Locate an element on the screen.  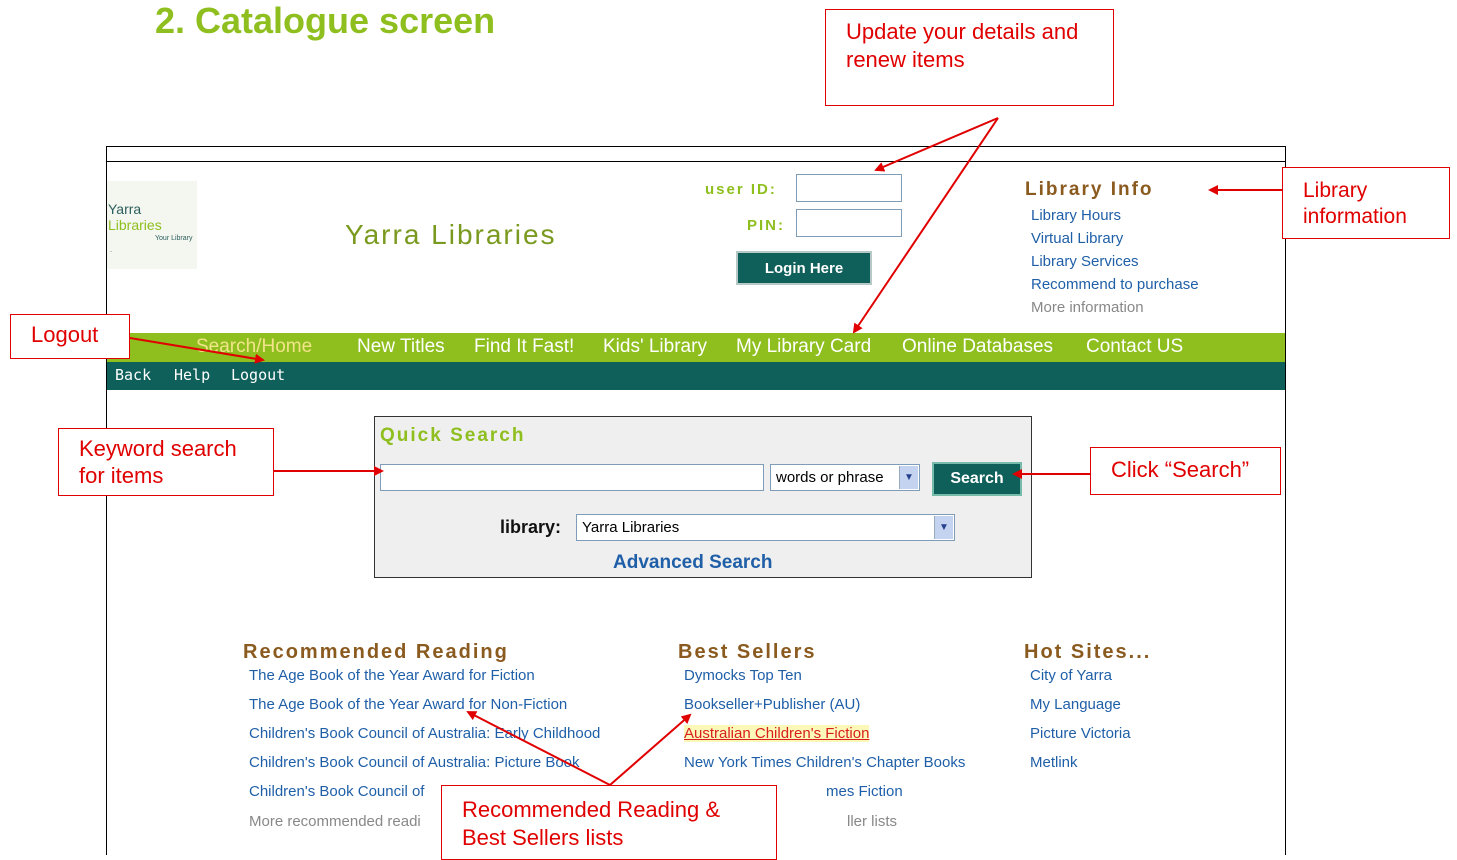
arrow-to-recommended is located at coordinates (538, 748).